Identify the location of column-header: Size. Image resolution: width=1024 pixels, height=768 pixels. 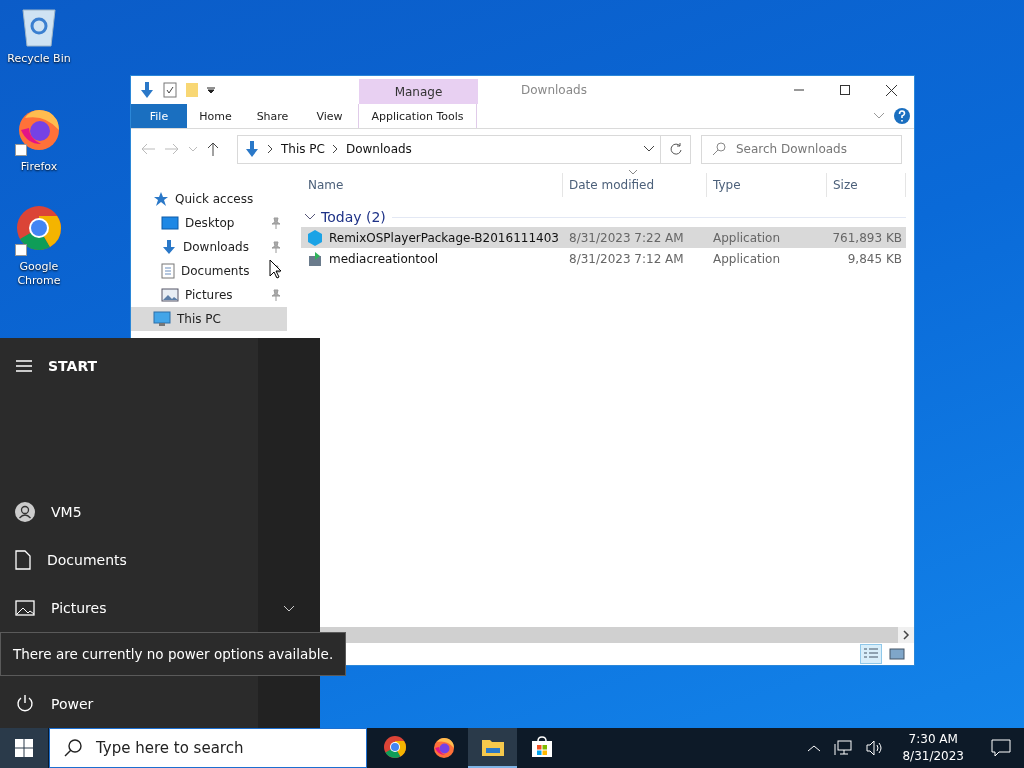
(866, 185).